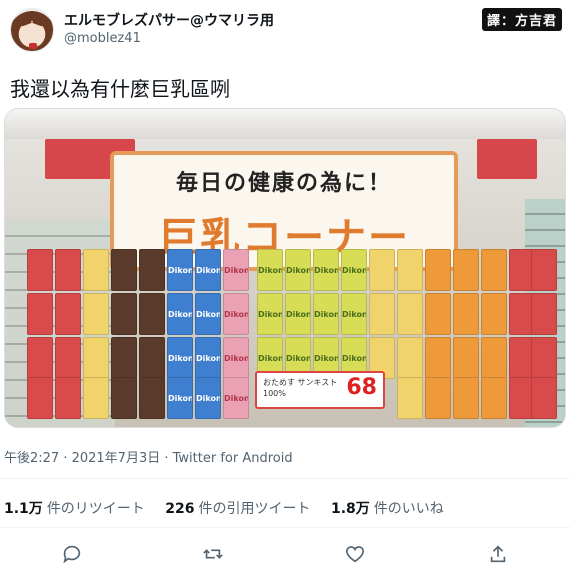 This screenshot has width=570, height=574. Describe the element at coordinates (39, 19) in the screenshot. I see `avatar-ear-right` at that location.